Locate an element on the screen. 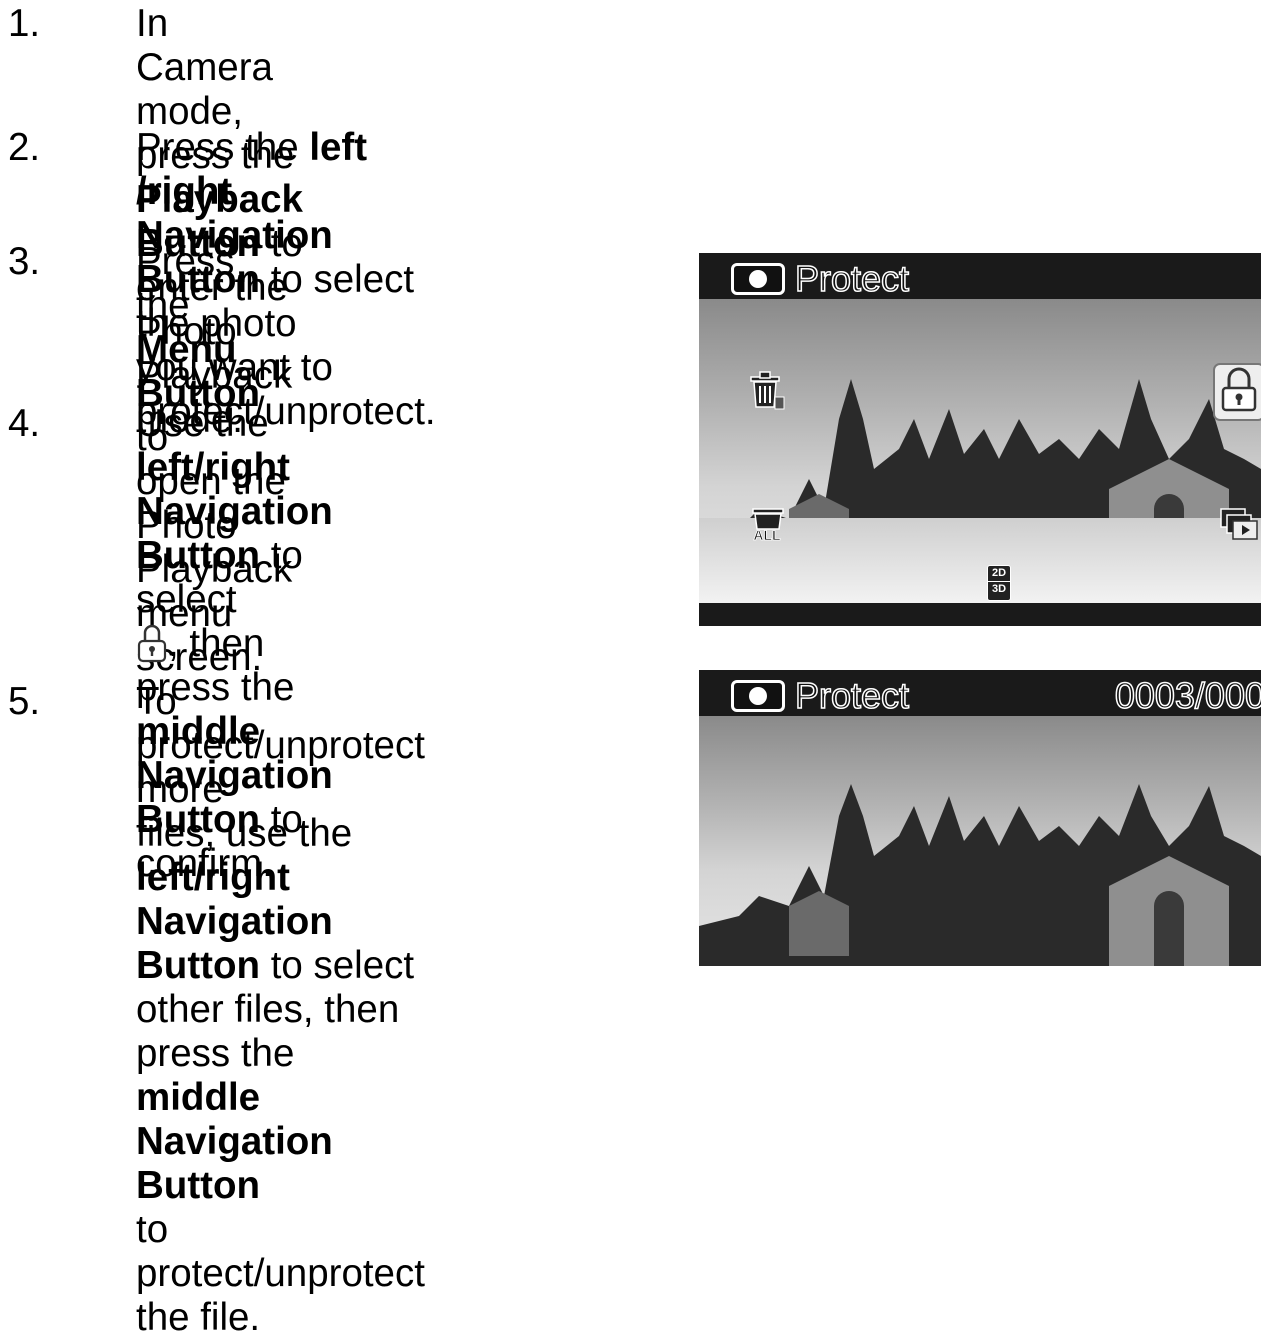 The width and height of the screenshot is (1261, 1340). delete-all-label: ALL is located at coordinates (767, 535).